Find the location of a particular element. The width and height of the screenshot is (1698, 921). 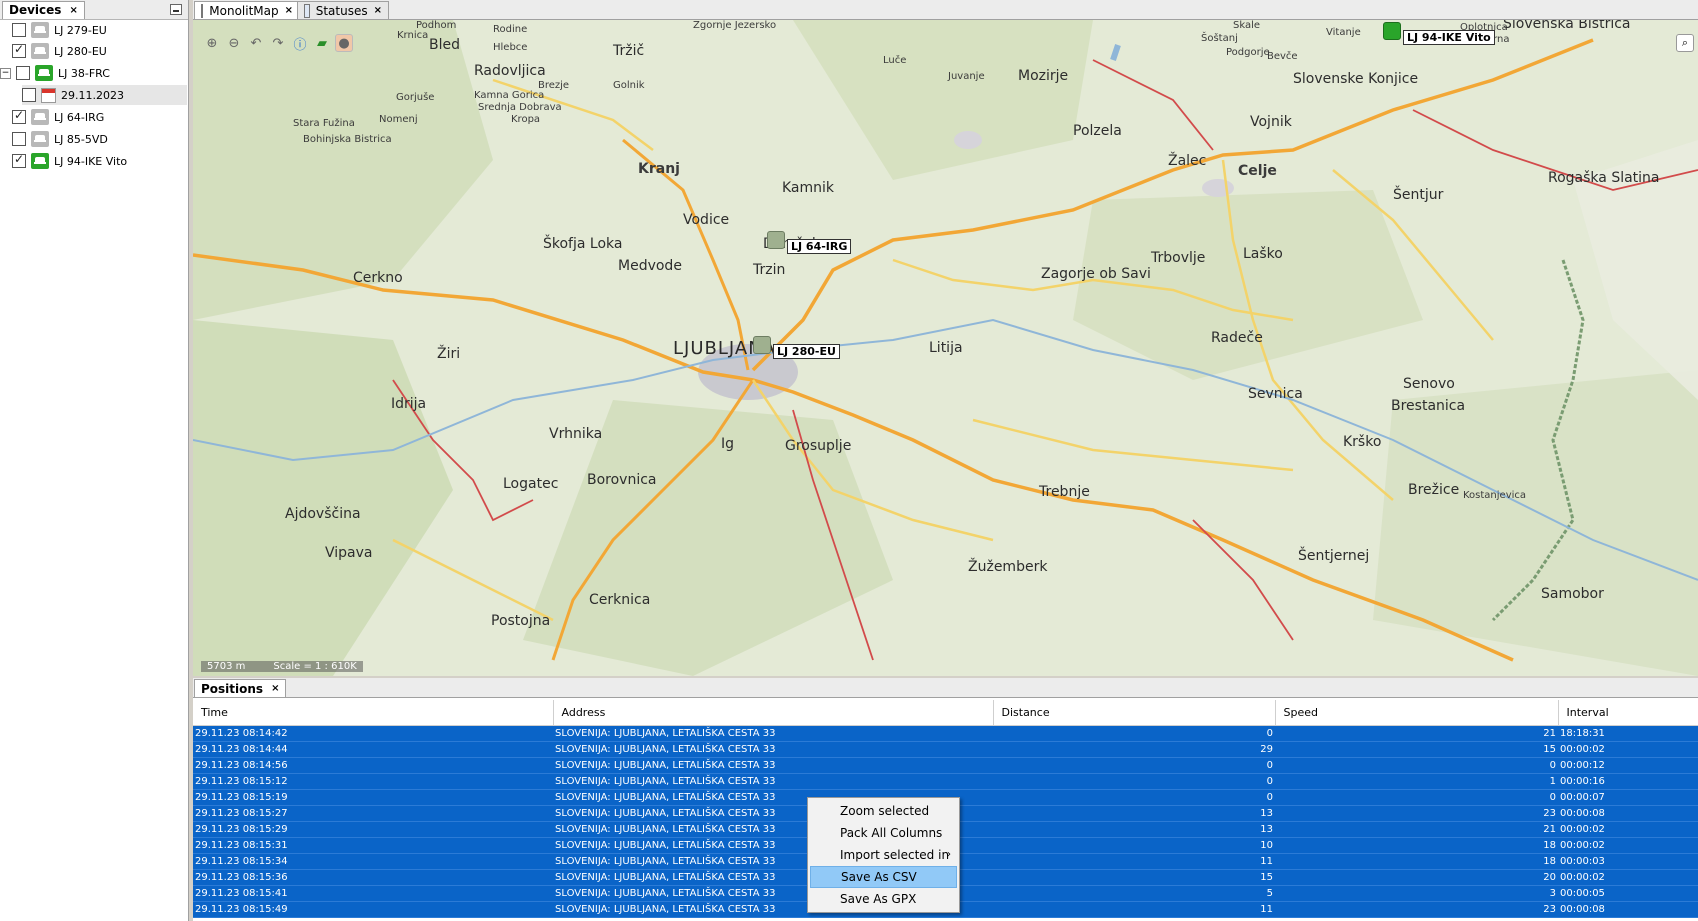

devices-tab-close-icon: × is located at coordinates (73, 10).